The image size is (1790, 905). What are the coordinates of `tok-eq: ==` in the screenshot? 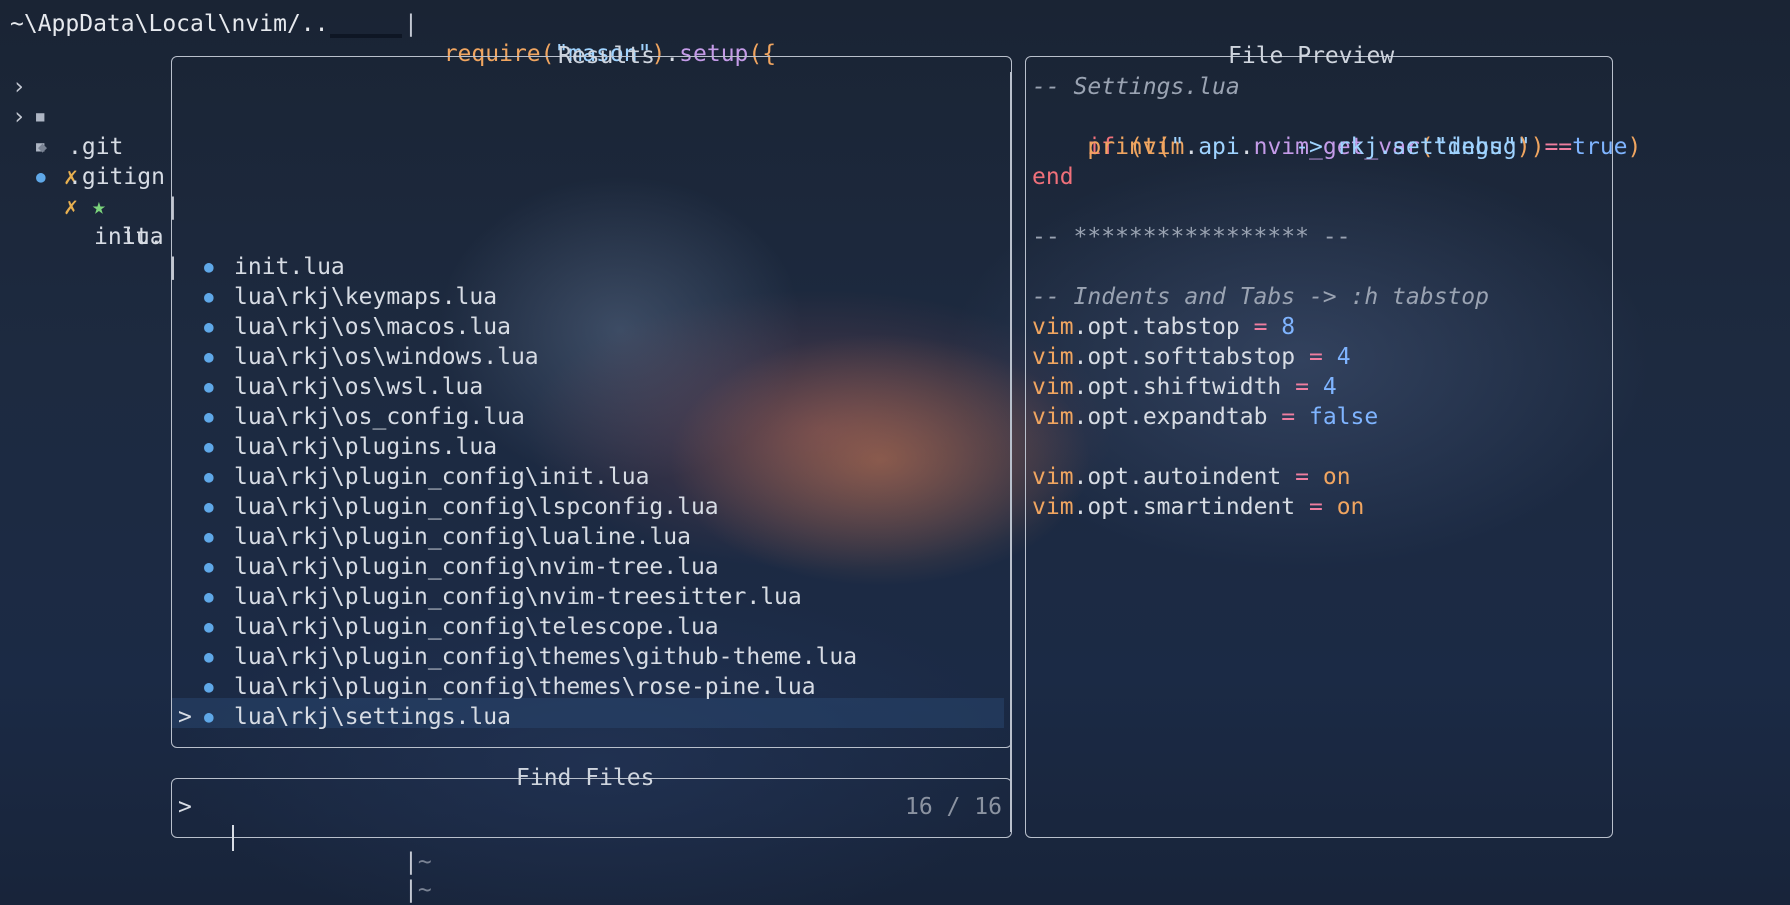 It's located at (1558, 147).